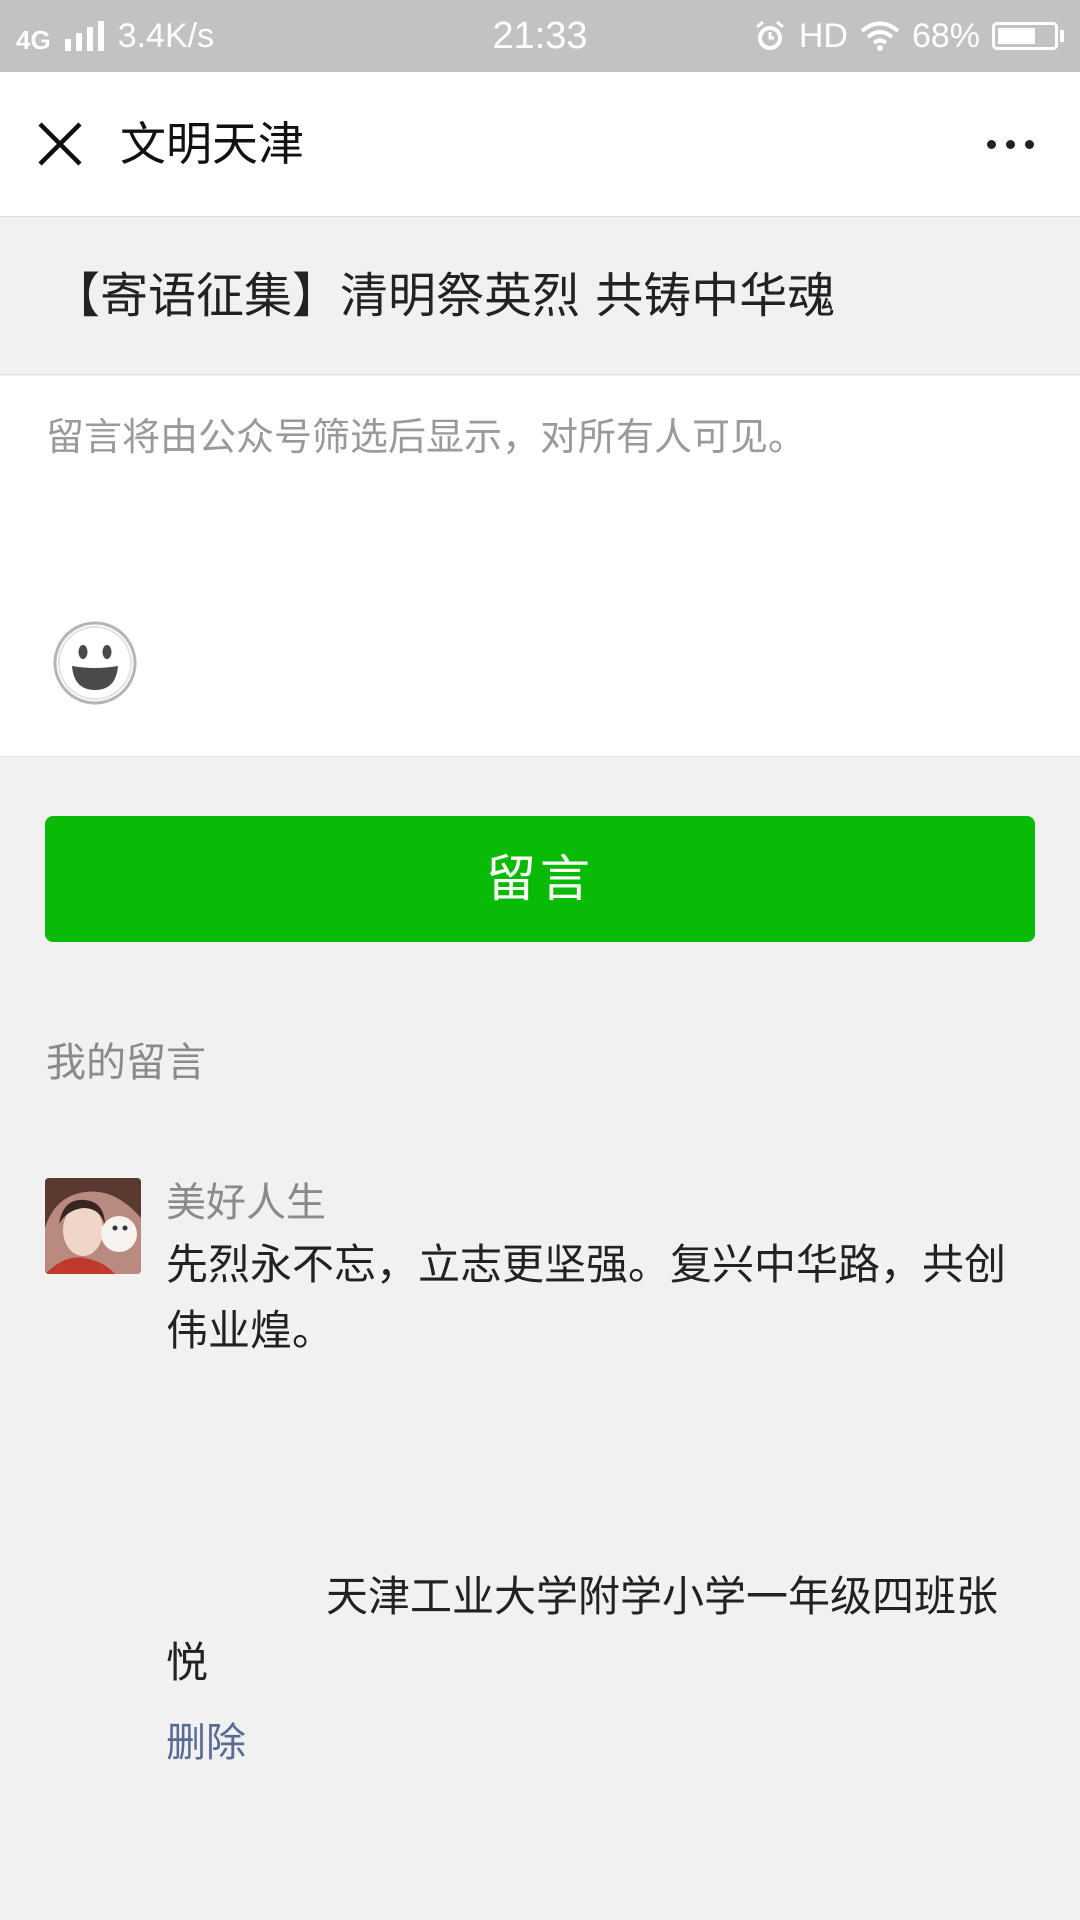 This screenshot has width=1080, height=1920. Describe the element at coordinates (426, 437) in the screenshot. I see `comment-placeholder: 留言将由公众号筛选后显示，对所有人可见。` at that location.